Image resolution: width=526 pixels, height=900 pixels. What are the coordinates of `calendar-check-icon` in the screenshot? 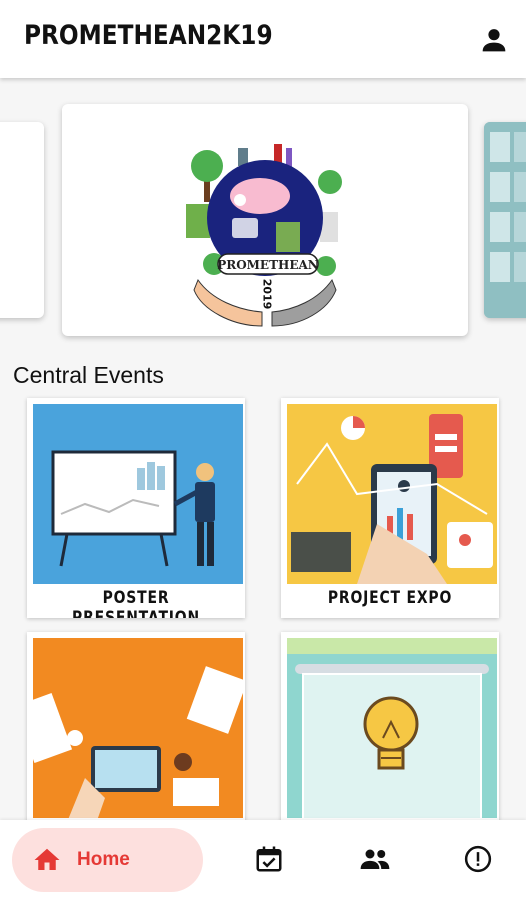 It's located at (269, 859).